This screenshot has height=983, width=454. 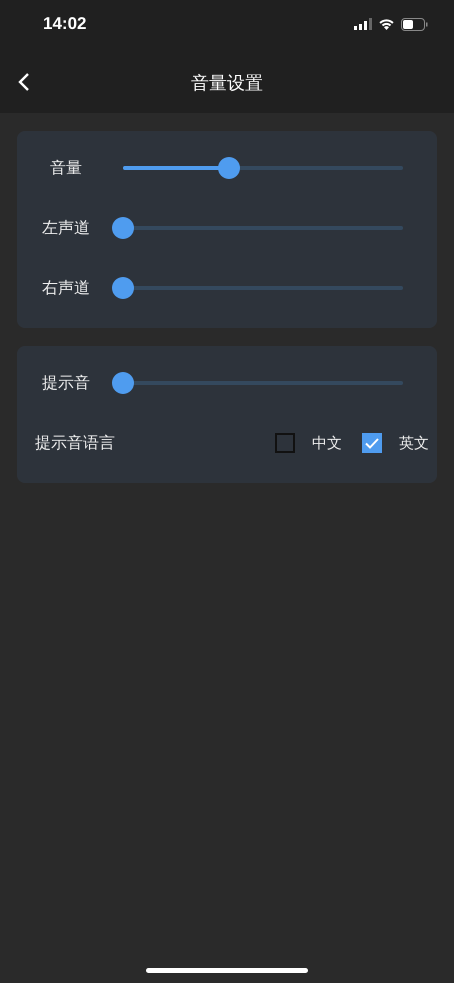 What do you see at coordinates (65, 24) in the screenshot?
I see `status-time: 14:02` at bounding box center [65, 24].